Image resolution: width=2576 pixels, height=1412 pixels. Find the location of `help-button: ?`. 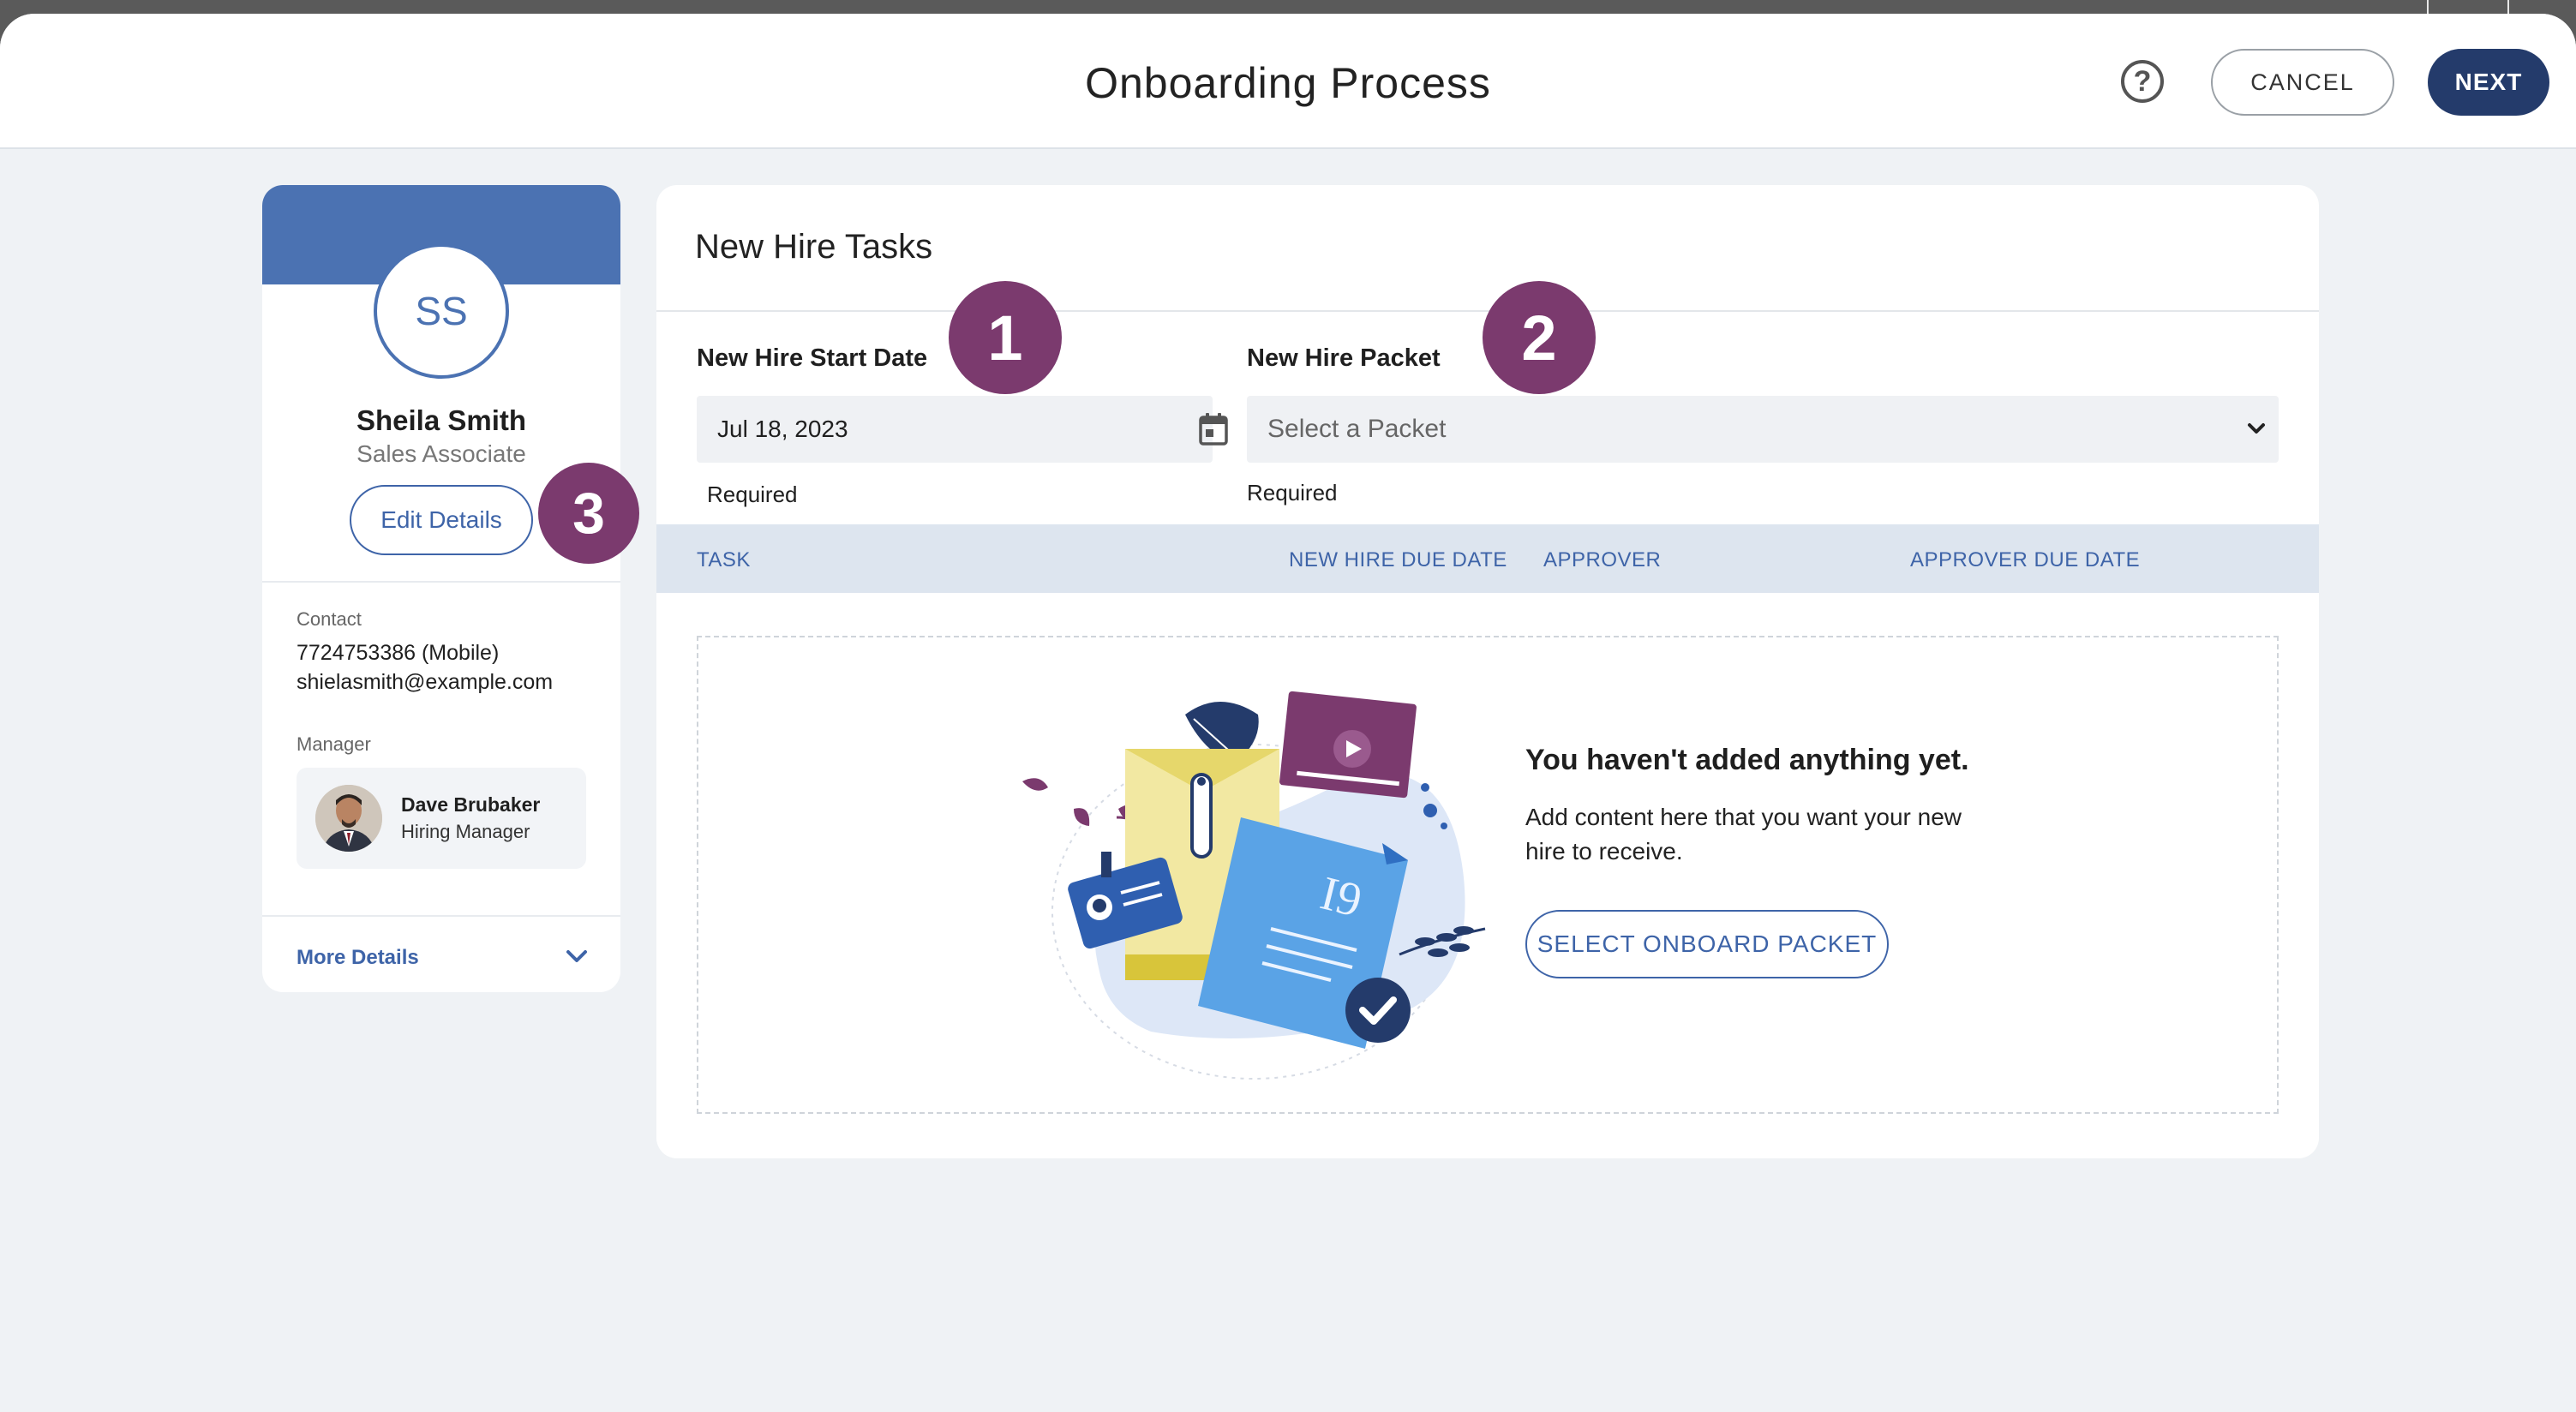

help-button: ? is located at coordinates (2142, 81).